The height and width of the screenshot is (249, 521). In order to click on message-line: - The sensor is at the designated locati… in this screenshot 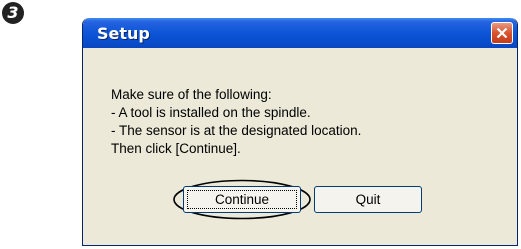, I will do `click(236, 130)`.